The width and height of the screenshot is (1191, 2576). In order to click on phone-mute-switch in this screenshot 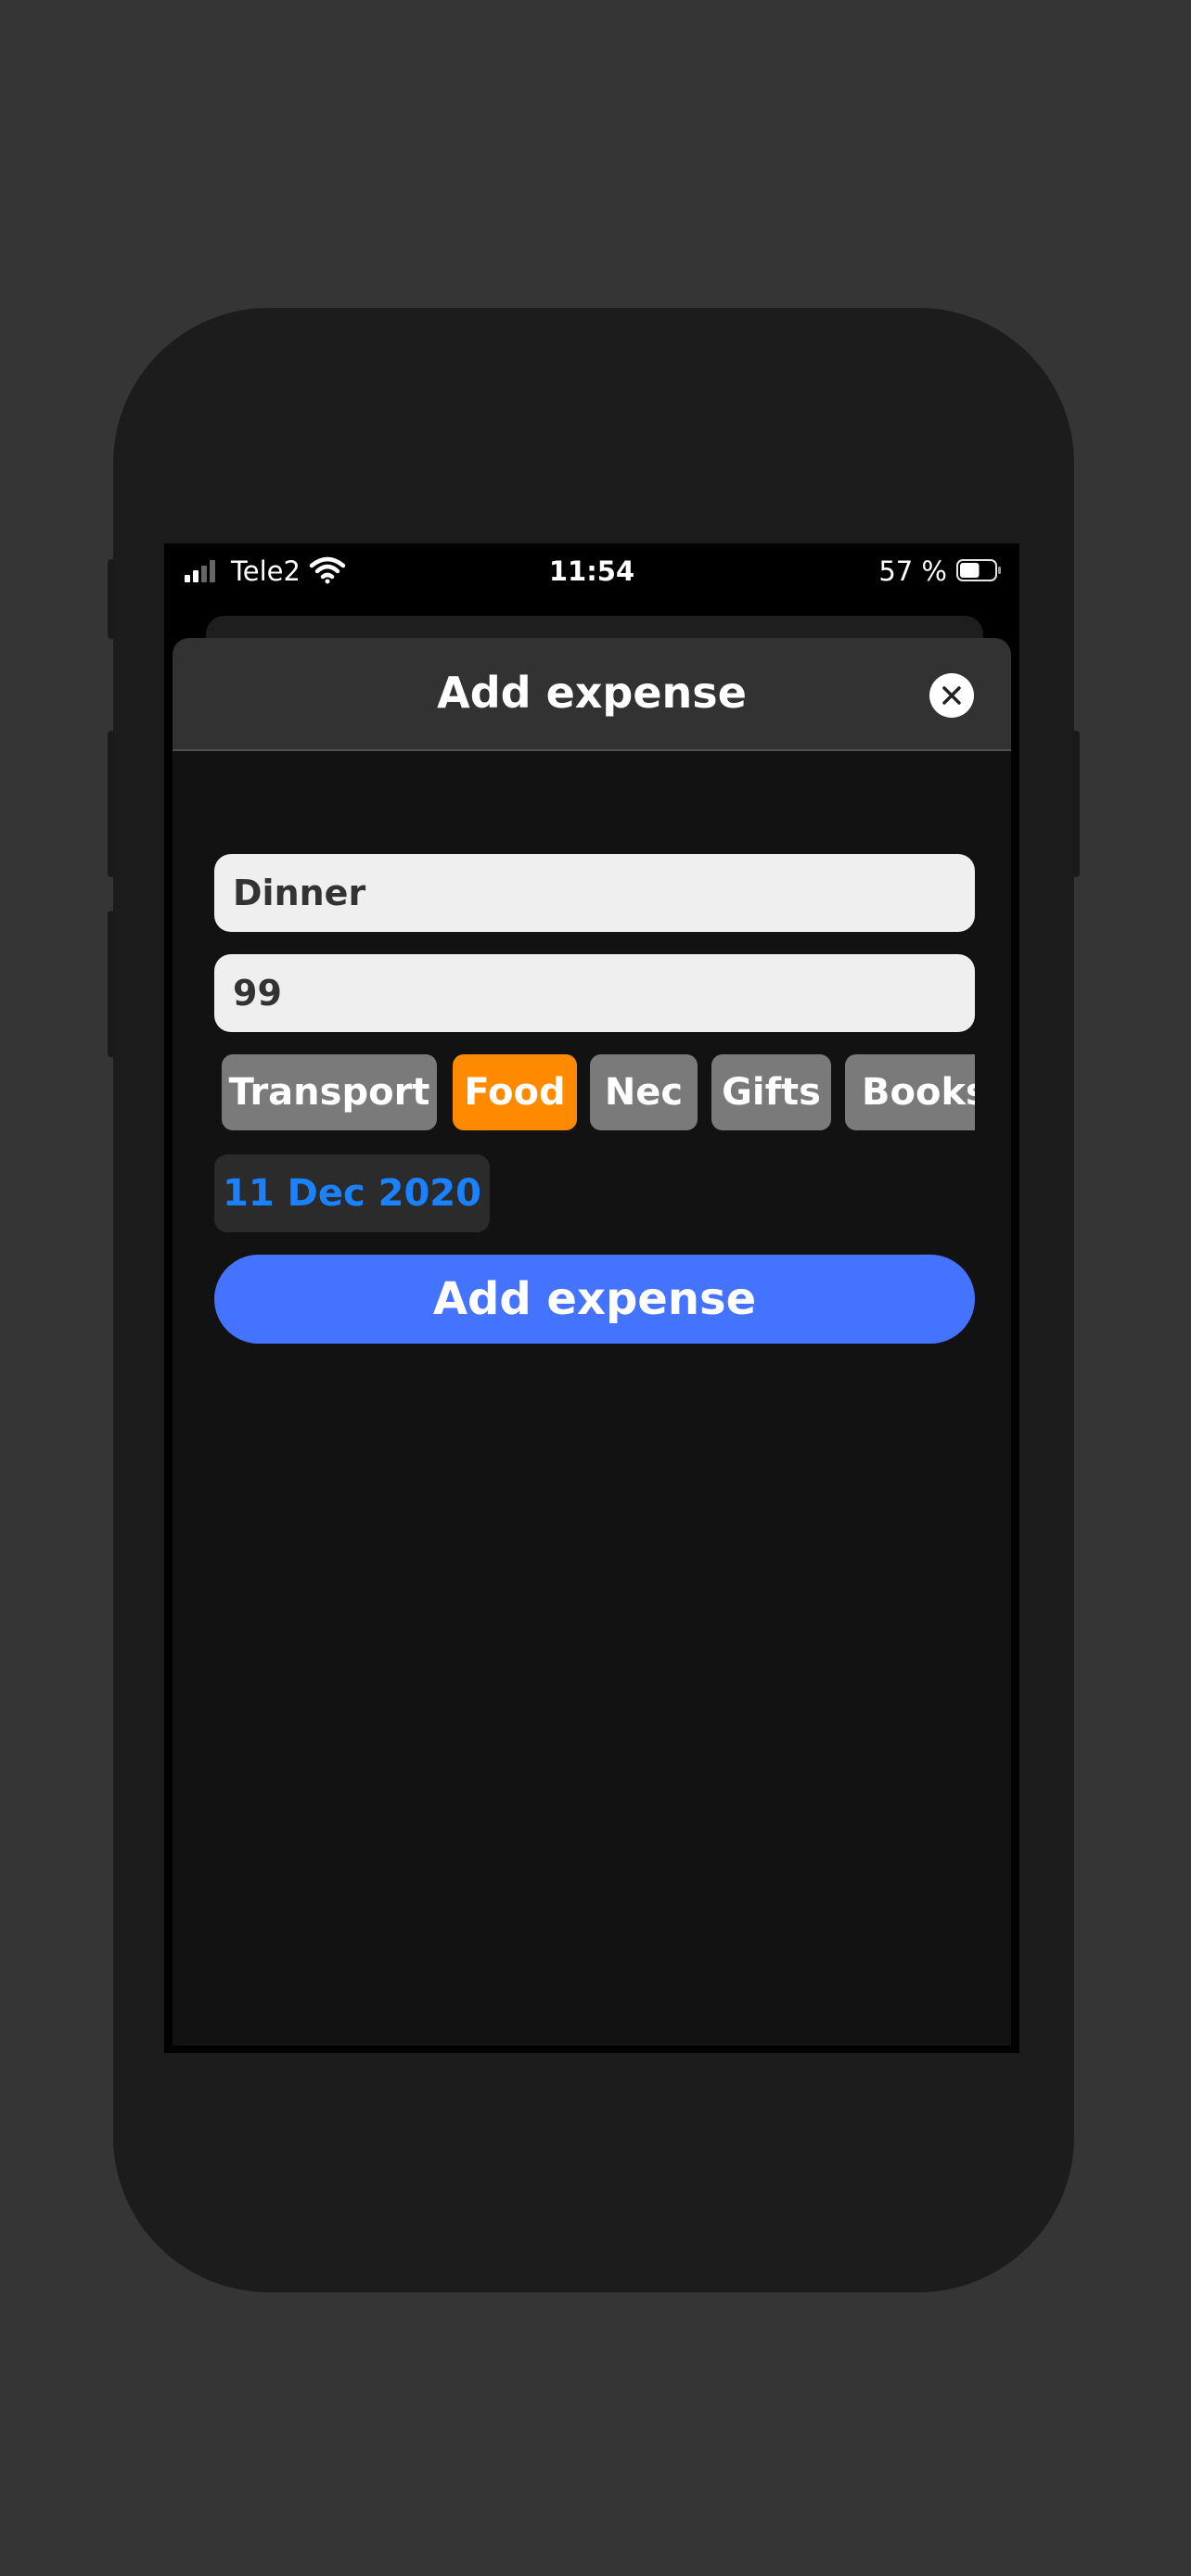, I will do `click(111, 599)`.